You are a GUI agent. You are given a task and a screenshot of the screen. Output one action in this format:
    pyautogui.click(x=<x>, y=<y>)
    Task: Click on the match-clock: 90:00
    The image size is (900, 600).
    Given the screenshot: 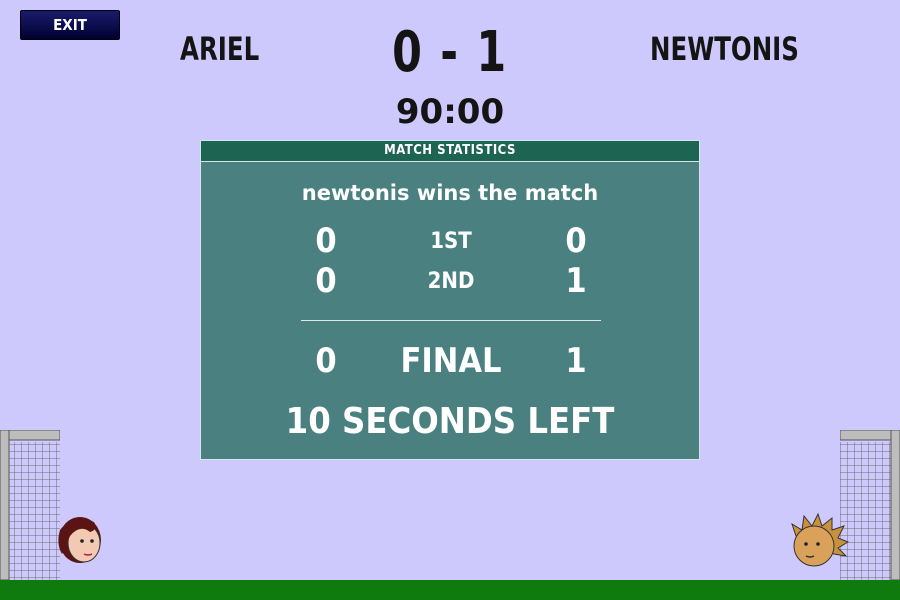 What is the action you would take?
    pyautogui.click(x=450, y=112)
    